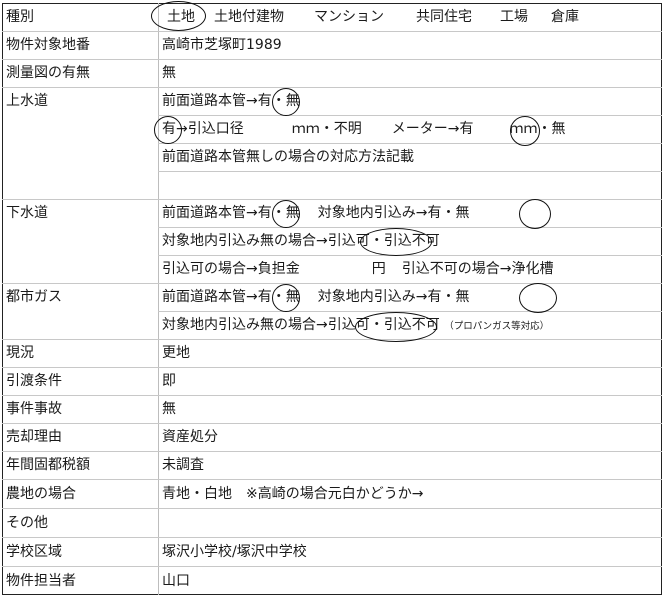  I want to click on tax-label: 年間固都税額, so click(48, 465).